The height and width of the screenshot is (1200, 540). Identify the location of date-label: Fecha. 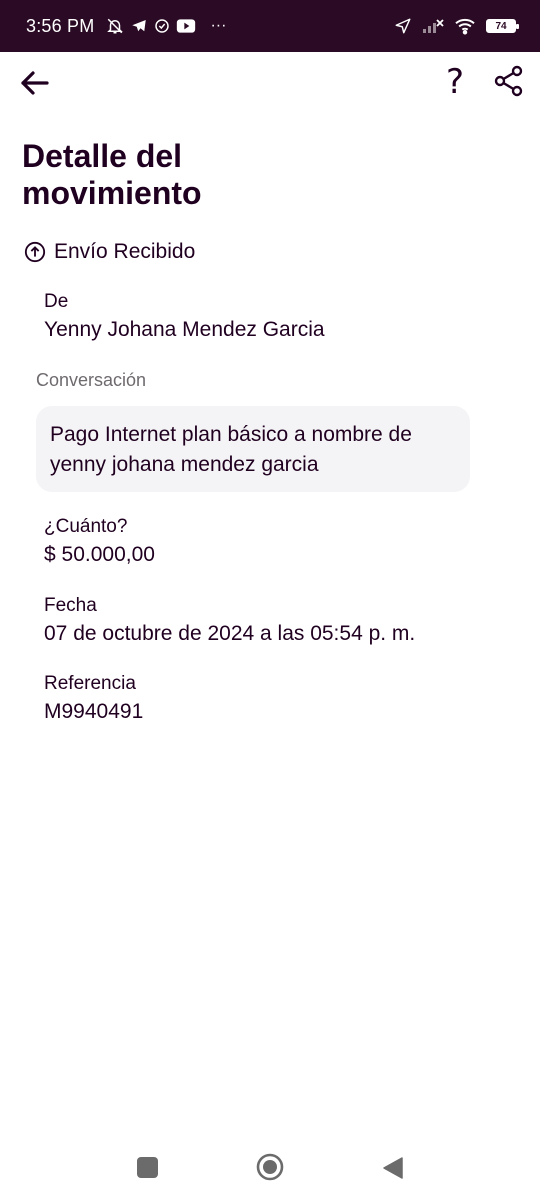
(70, 605).